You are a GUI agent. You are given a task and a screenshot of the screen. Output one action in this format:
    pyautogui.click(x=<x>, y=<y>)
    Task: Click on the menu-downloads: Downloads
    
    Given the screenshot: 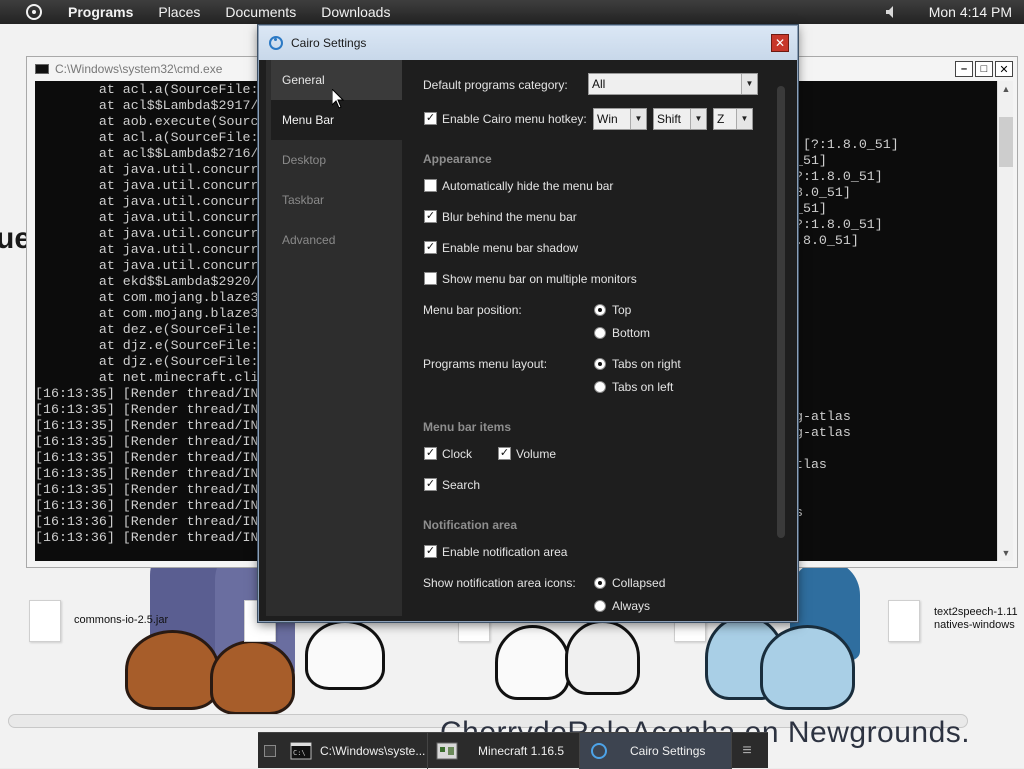 What is the action you would take?
    pyautogui.click(x=355, y=12)
    